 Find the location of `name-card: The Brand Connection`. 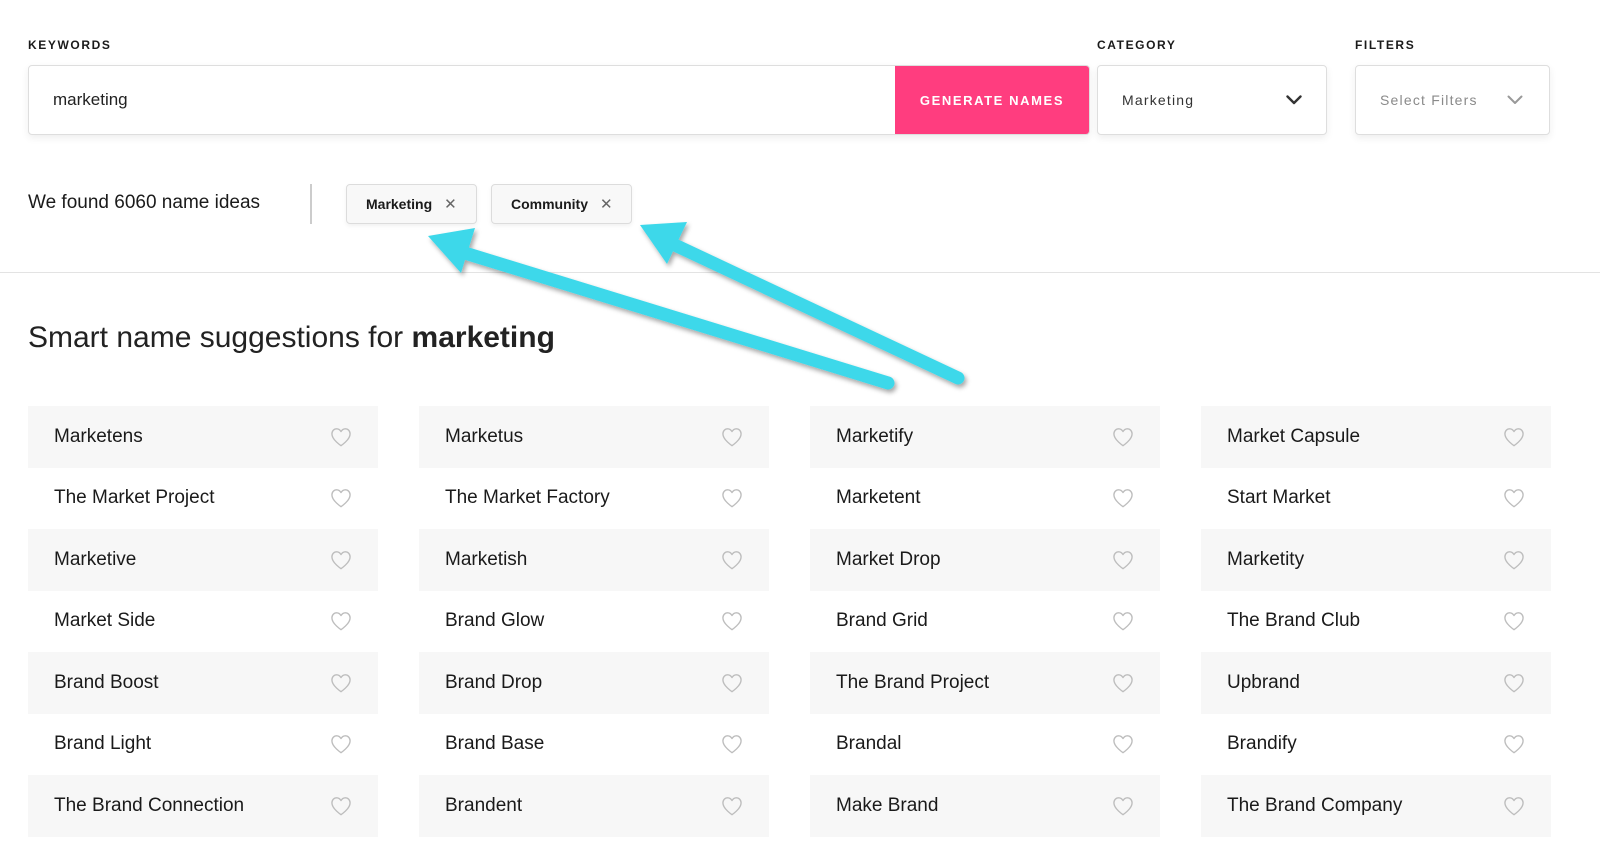

name-card: The Brand Connection is located at coordinates (203, 806).